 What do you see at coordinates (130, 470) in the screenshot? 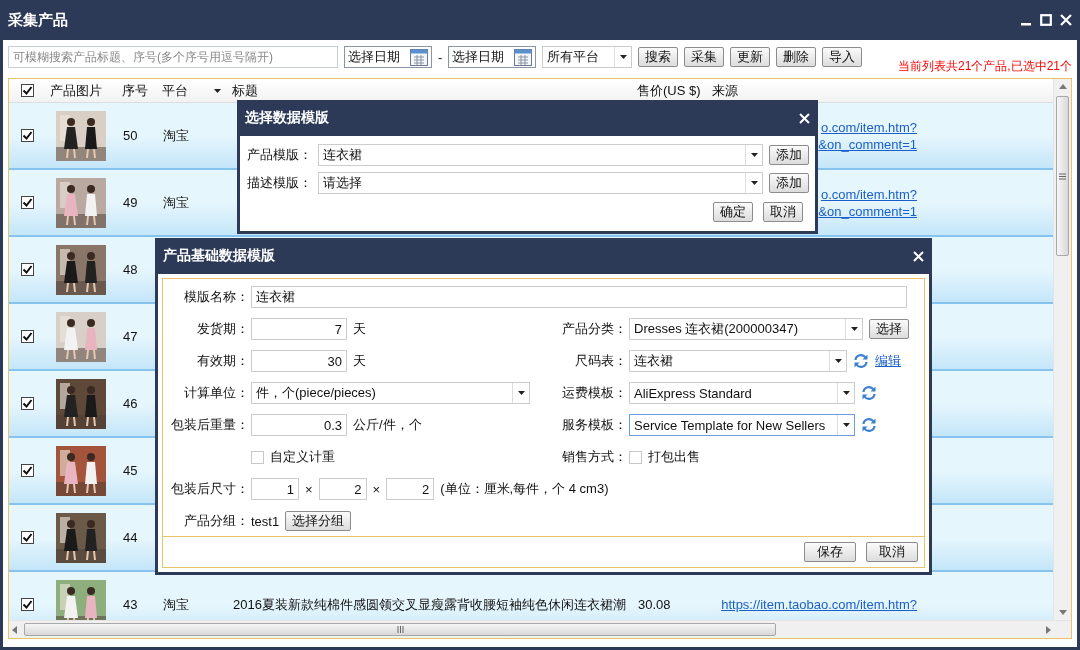
I see `table-cell: 45` at bounding box center [130, 470].